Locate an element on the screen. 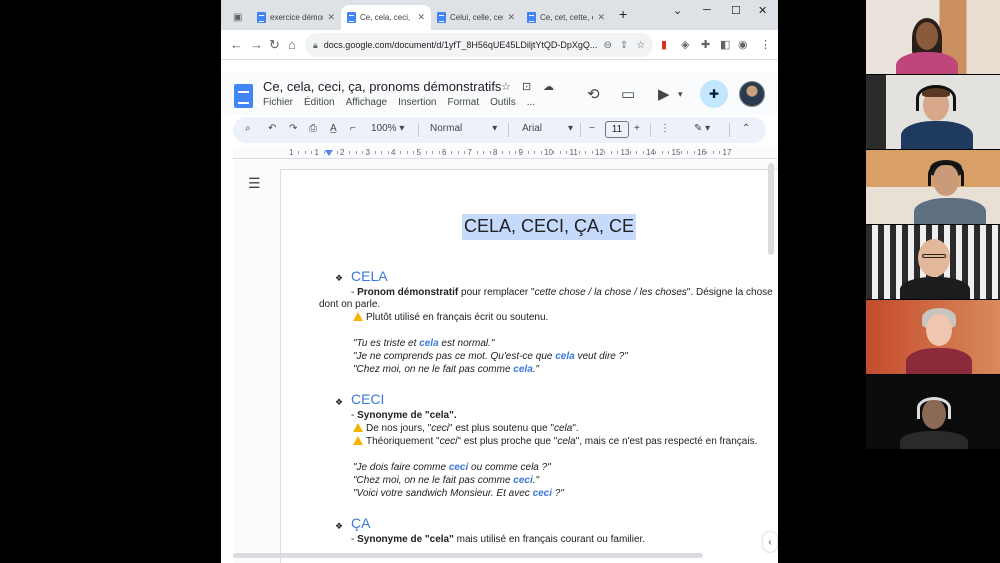 This screenshot has height=563, width=1000. tab-title: Celui, celle, ceux, celles is located at coordinates (476, 17).